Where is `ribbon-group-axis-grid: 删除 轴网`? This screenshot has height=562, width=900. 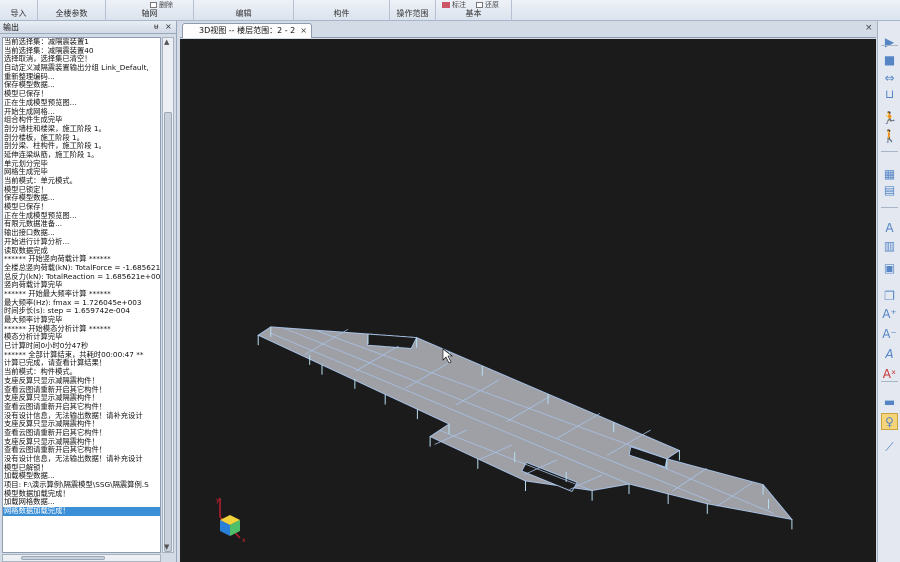 ribbon-group-axis-grid: 删除 轴网 is located at coordinates (150, 10).